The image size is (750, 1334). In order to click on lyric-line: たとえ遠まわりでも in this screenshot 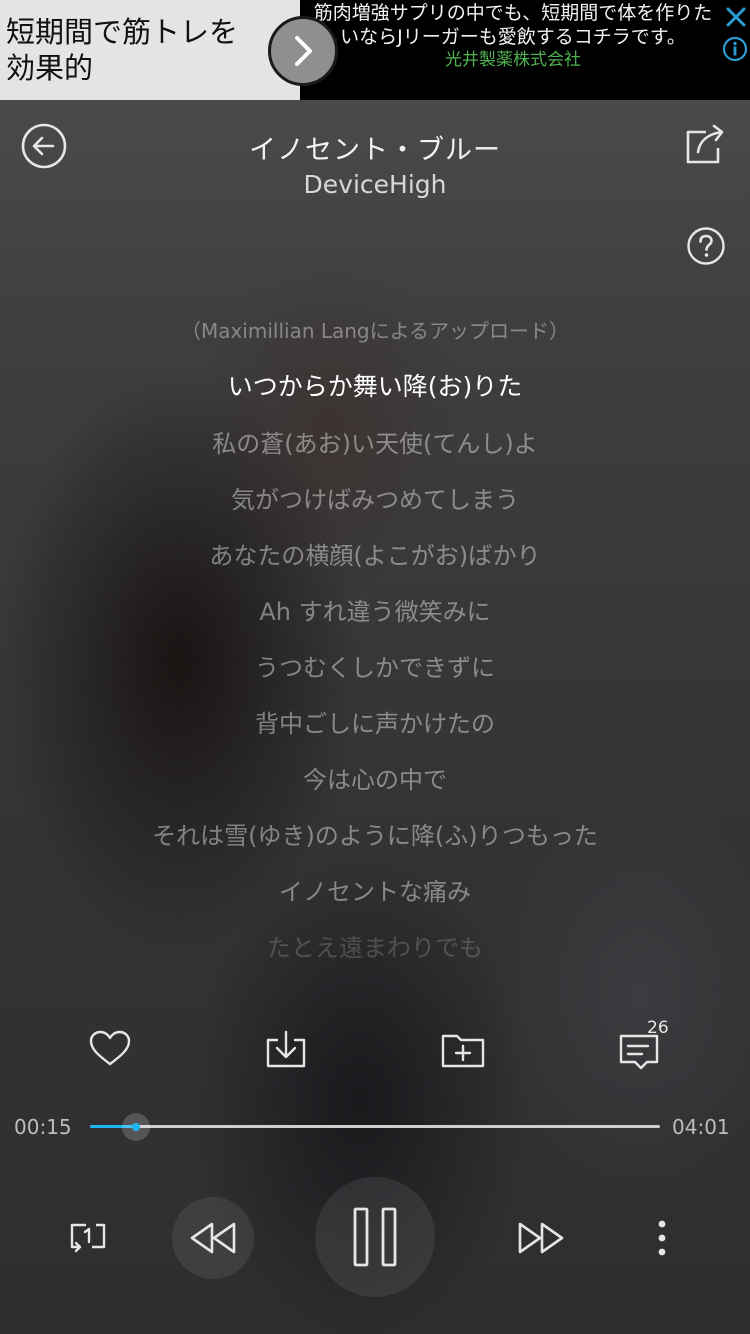, I will do `click(375, 945)`.